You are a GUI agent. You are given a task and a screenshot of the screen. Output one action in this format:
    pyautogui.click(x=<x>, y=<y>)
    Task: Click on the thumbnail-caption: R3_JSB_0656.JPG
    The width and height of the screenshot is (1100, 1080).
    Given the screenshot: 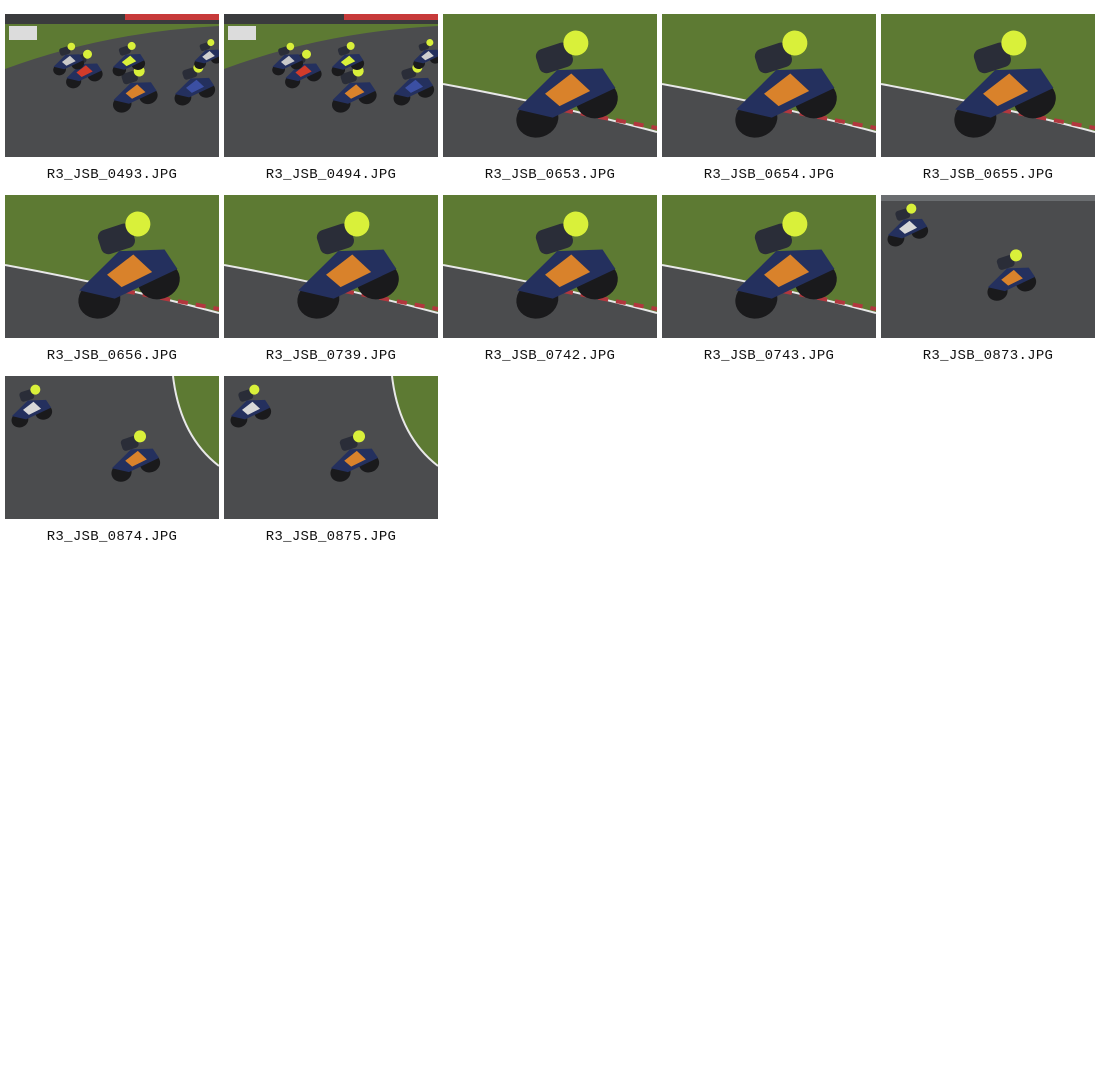 What is the action you would take?
    pyautogui.click(x=112, y=356)
    